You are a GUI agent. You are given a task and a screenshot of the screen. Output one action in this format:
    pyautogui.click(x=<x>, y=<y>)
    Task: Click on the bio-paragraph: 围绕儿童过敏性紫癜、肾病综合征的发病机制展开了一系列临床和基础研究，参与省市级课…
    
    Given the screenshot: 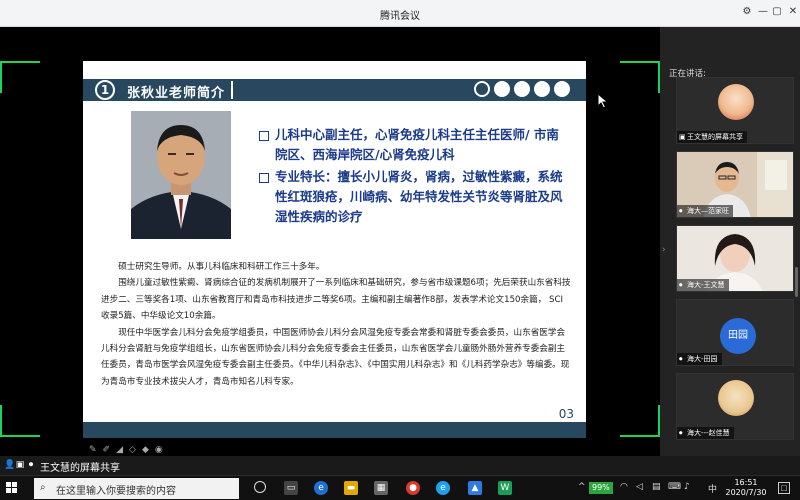 What is the action you would take?
    pyautogui.click(x=336, y=300)
    